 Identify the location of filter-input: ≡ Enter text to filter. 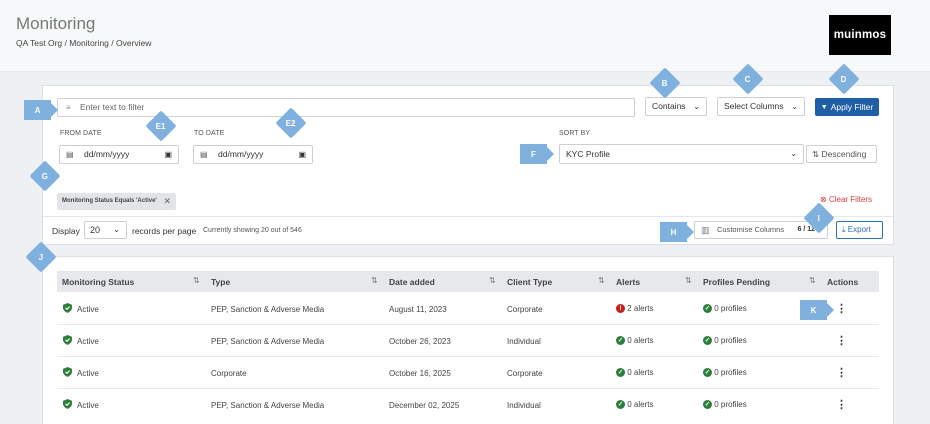
(346, 107).